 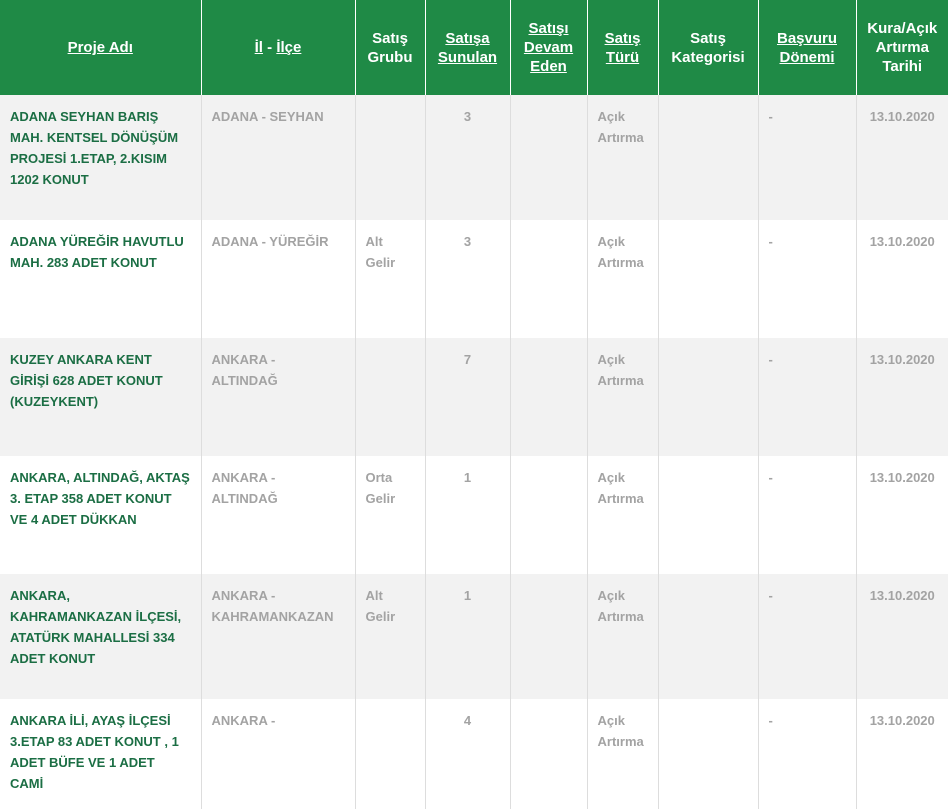 I want to click on sort-link: Proje Adı, so click(x=100, y=47).